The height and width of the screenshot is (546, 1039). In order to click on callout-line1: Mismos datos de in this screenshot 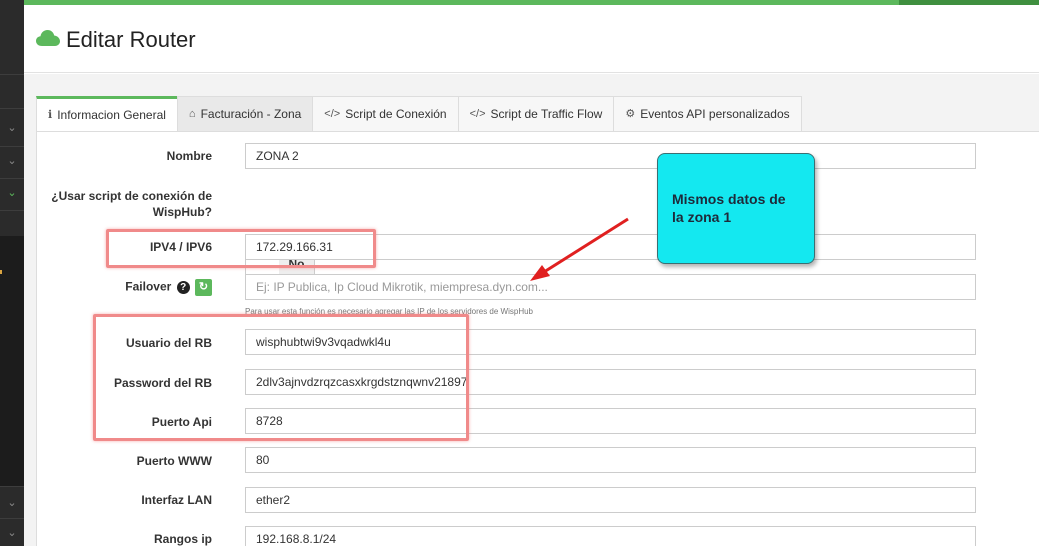, I will do `click(729, 199)`.